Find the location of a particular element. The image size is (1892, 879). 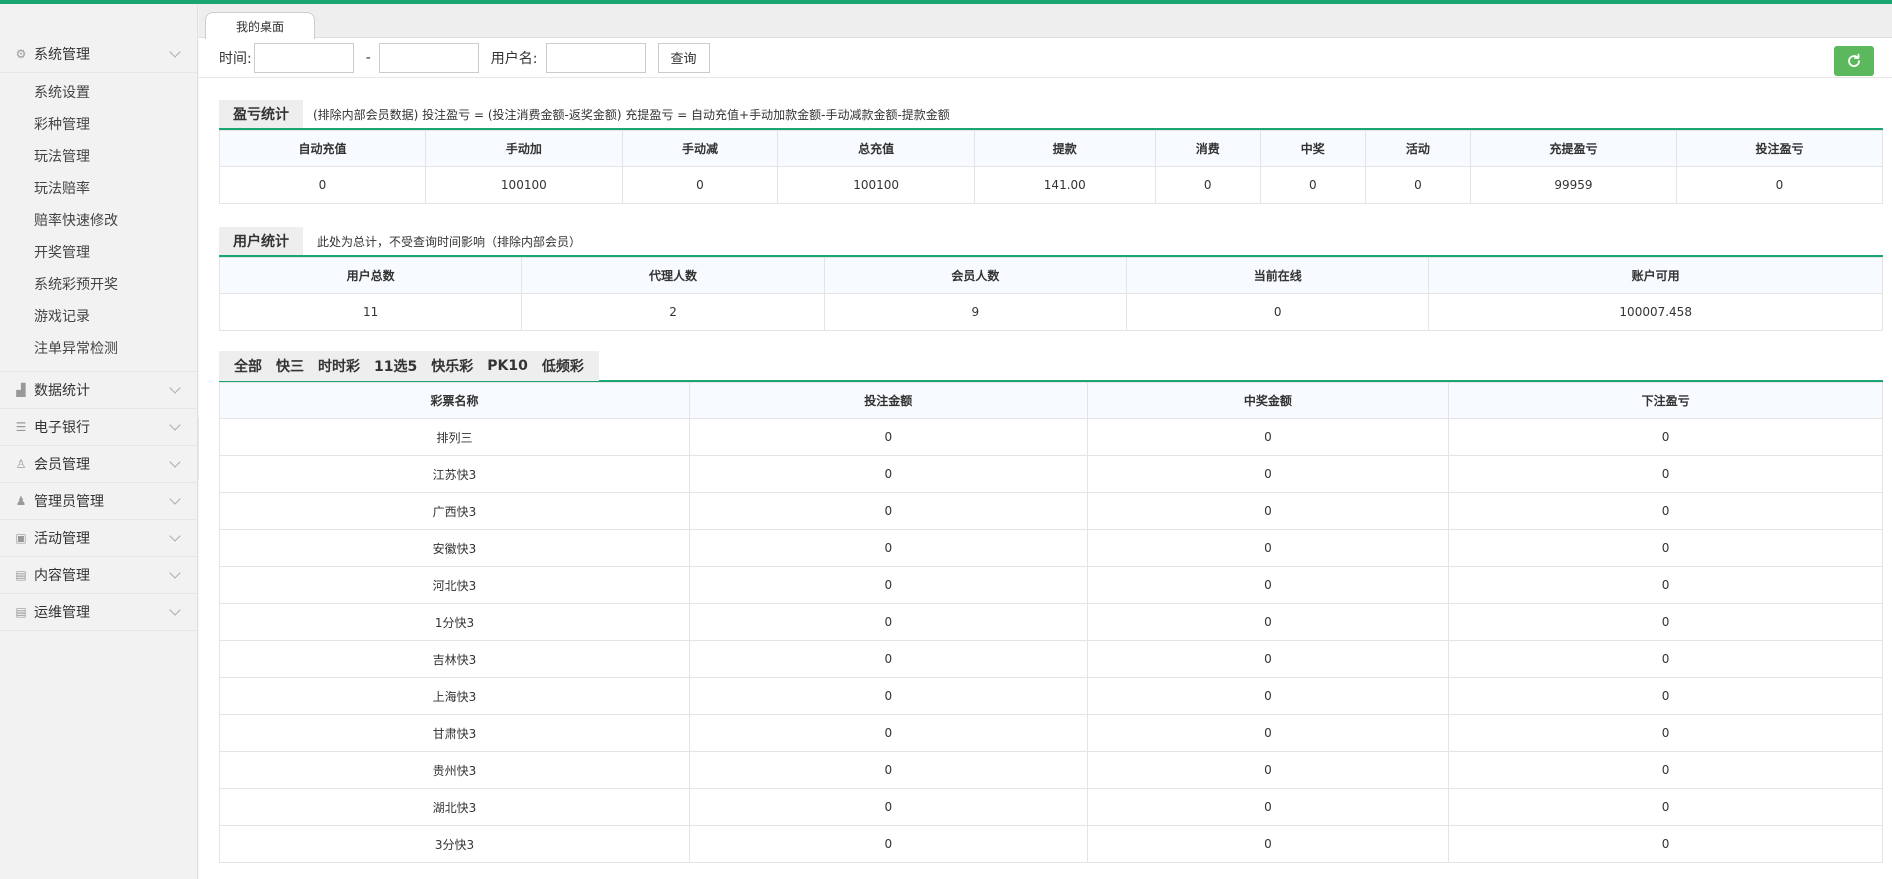

lottery-tab: 11选5 is located at coordinates (395, 366).